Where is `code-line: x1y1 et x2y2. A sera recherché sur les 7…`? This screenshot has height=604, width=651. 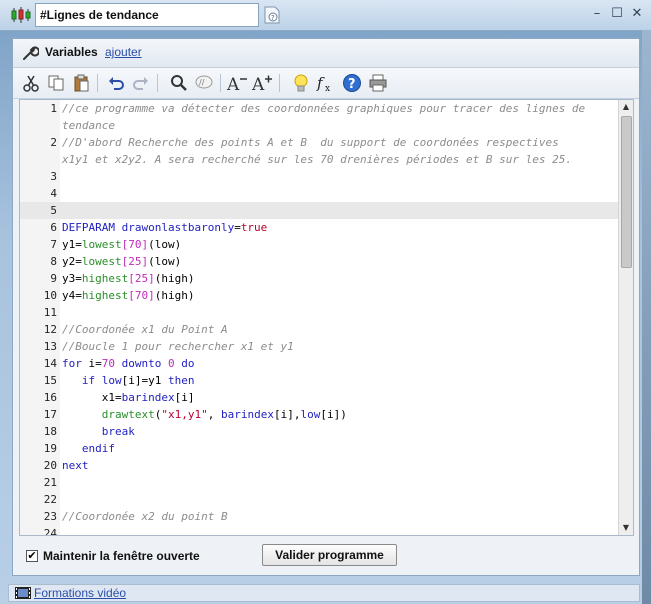
code-line: x1y1 et x2y2. A sera recherché sur les 7… is located at coordinates (322, 159).